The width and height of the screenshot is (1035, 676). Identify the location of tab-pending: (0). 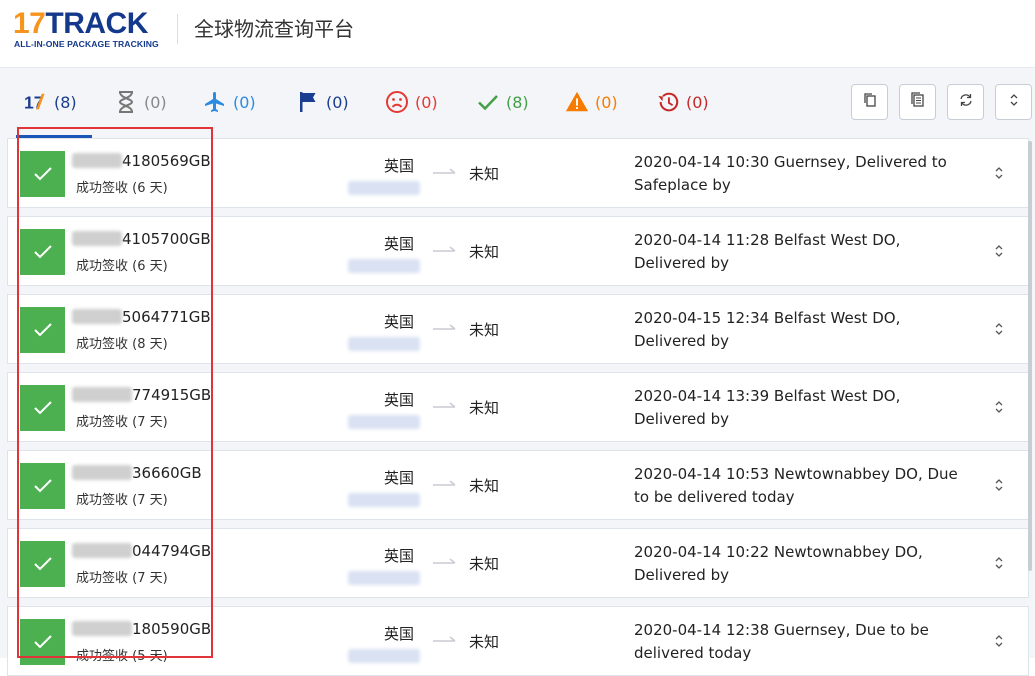
(140, 102).